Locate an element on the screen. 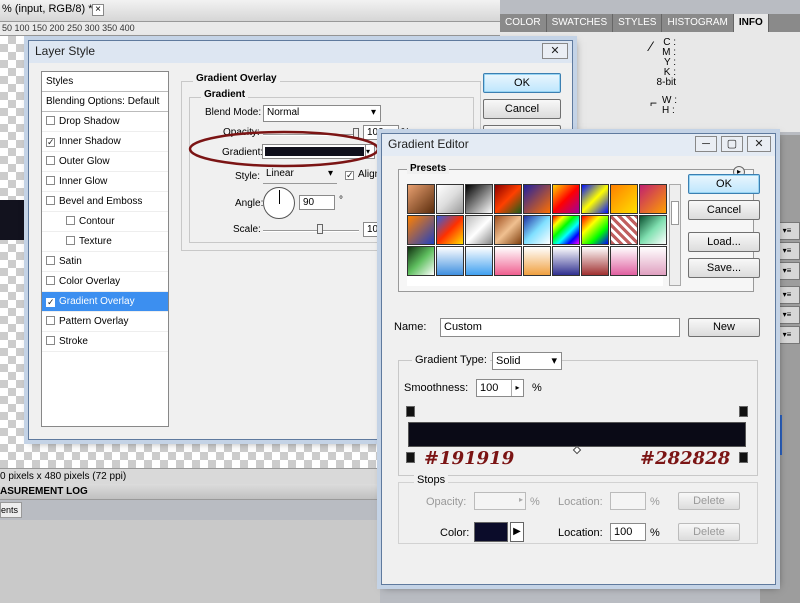 This screenshot has height=603, width=800. tab-info: INFO is located at coordinates (751, 23).